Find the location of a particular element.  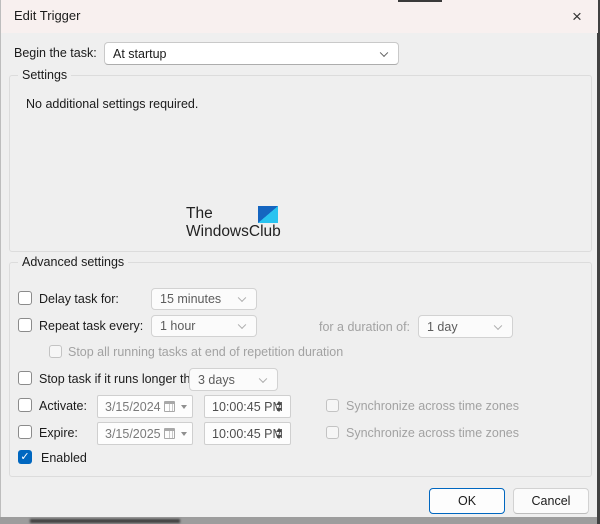

begin-task-label: Begin the task: is located at coordinates (55, 53).